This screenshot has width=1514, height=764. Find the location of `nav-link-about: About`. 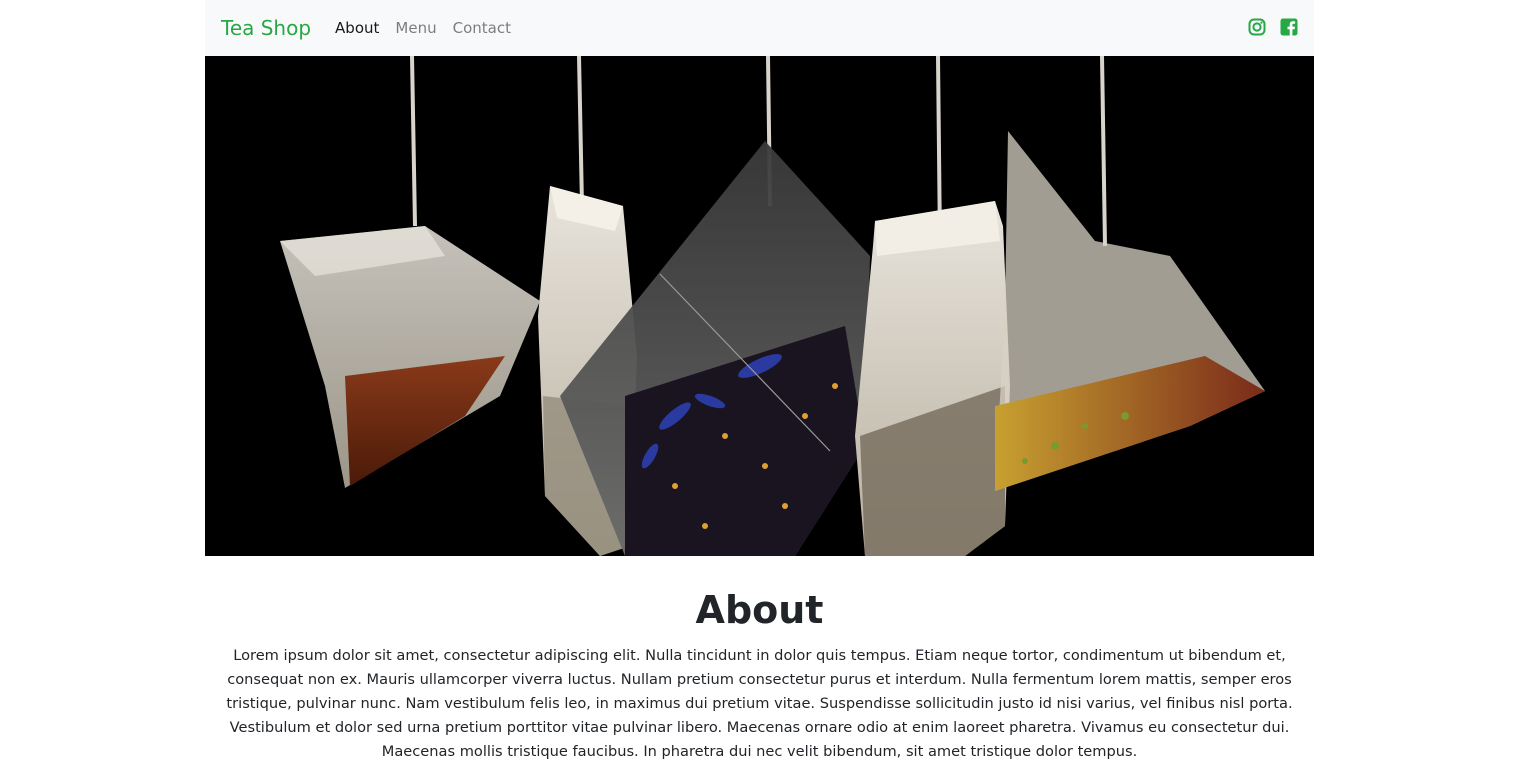

nav-link-about: About is located at coordinates (357, 28).